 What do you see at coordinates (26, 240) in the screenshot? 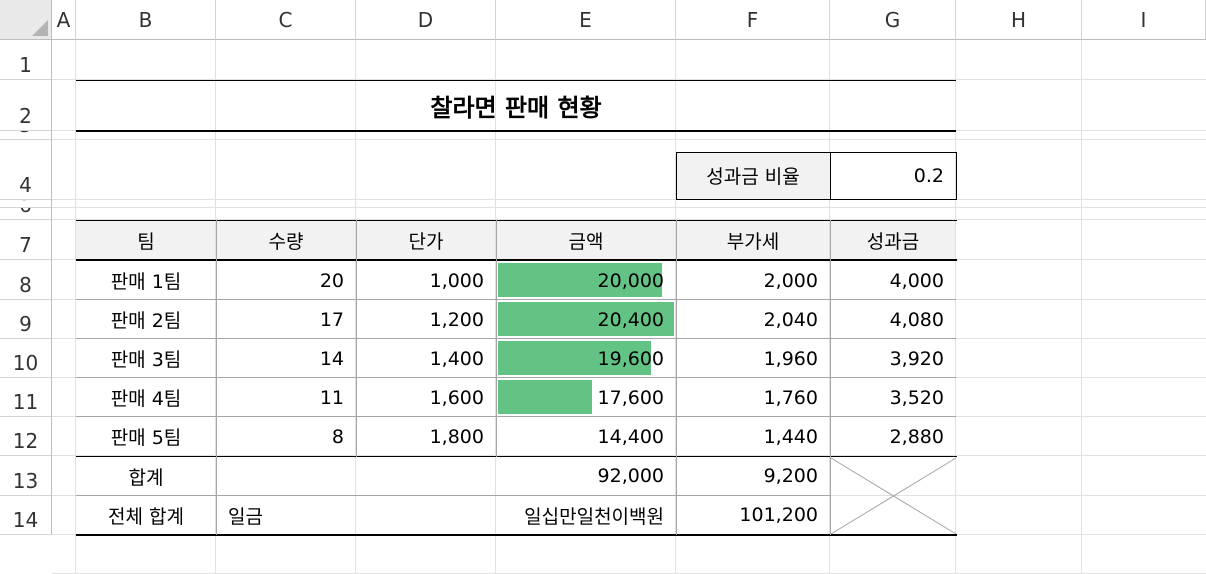
I see `row-header-7: 7` at bounding box center [26, 240].